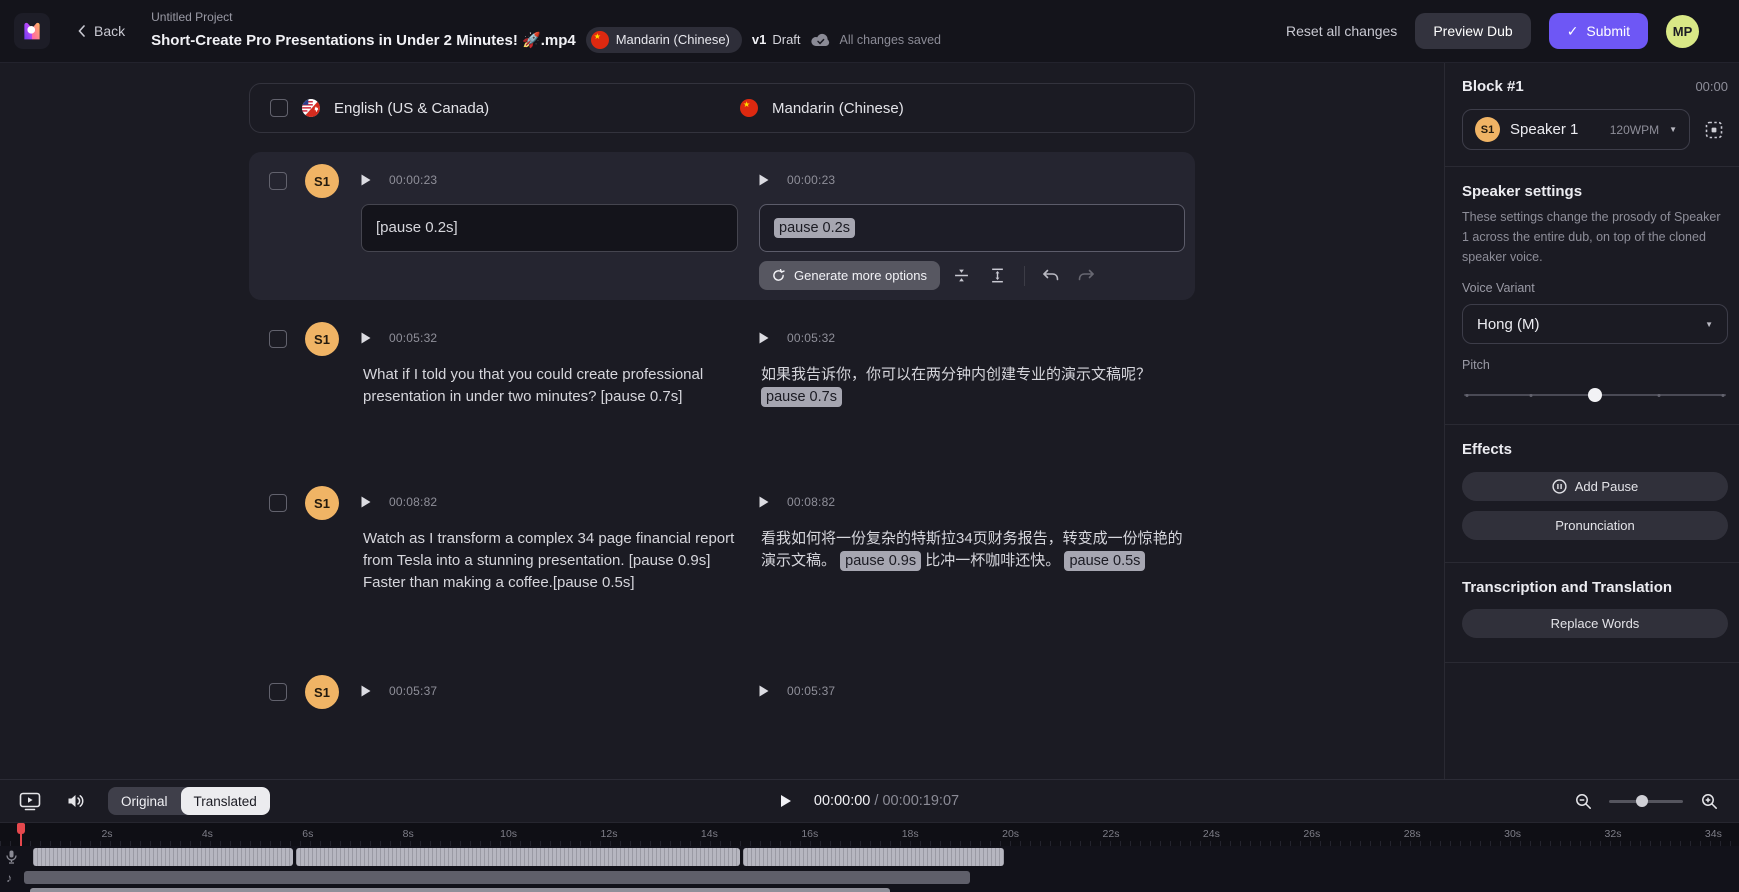  Describe the element at coordinates (814, 228) in the screenshot. I see `pause-chip: pause 0.2s` at that location.